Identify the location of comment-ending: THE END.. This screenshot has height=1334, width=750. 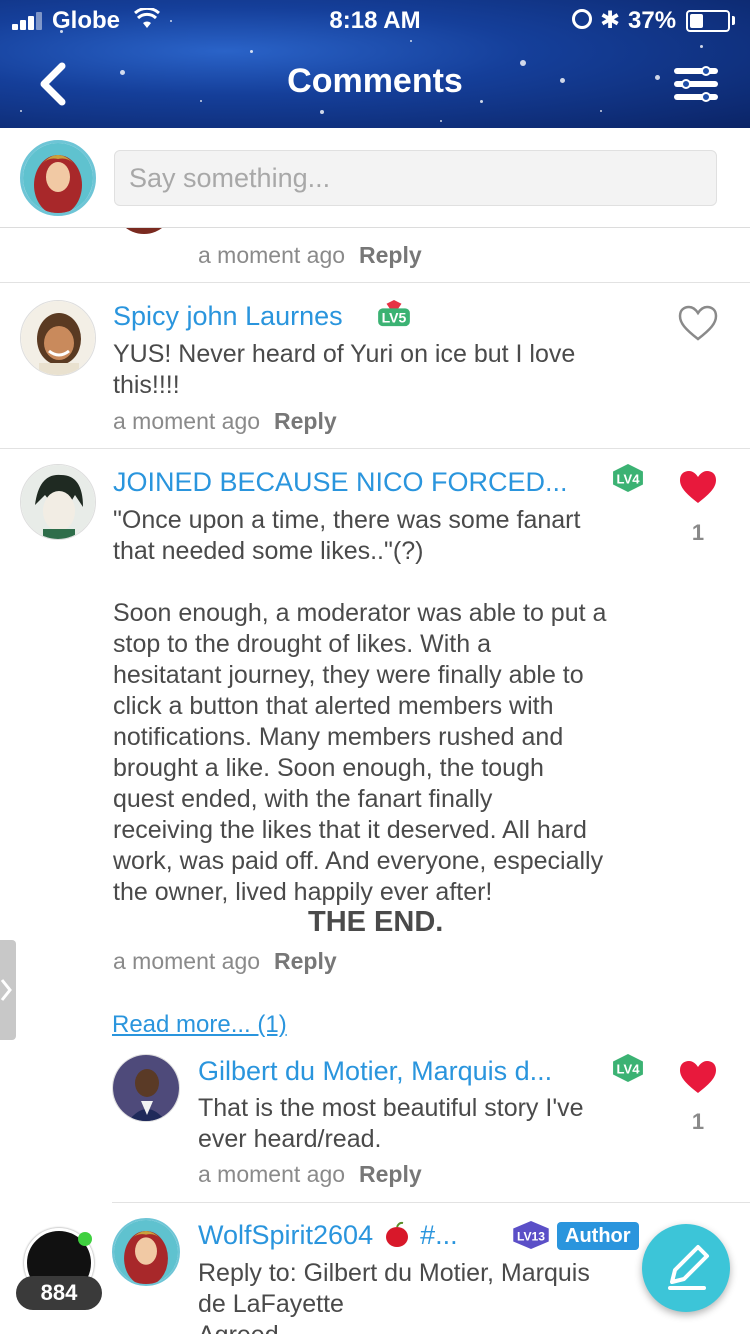
(376, 922).